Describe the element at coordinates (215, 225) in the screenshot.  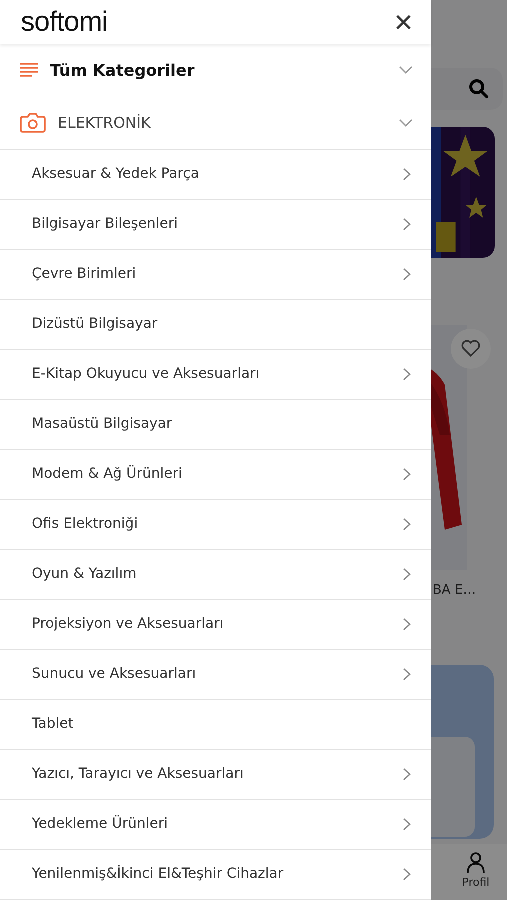
I see `category-item: Bilgisayar Bileşenleri` at that location.